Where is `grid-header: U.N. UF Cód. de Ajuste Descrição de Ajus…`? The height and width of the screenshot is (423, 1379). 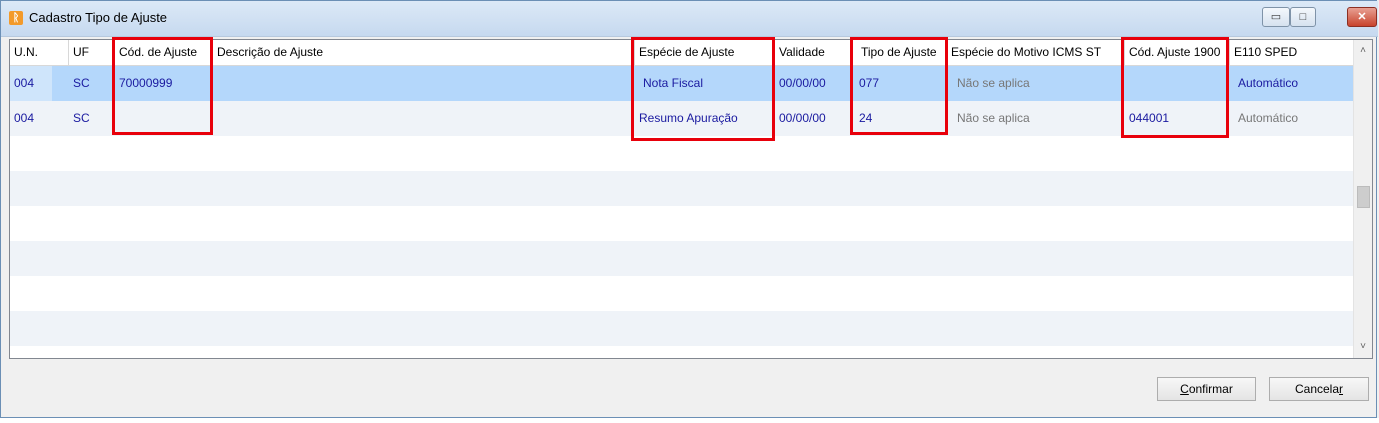
grid-header: U.N. UF Cód. de Ajuste Descrição de Ajus… is located at coordinates (682, 53).